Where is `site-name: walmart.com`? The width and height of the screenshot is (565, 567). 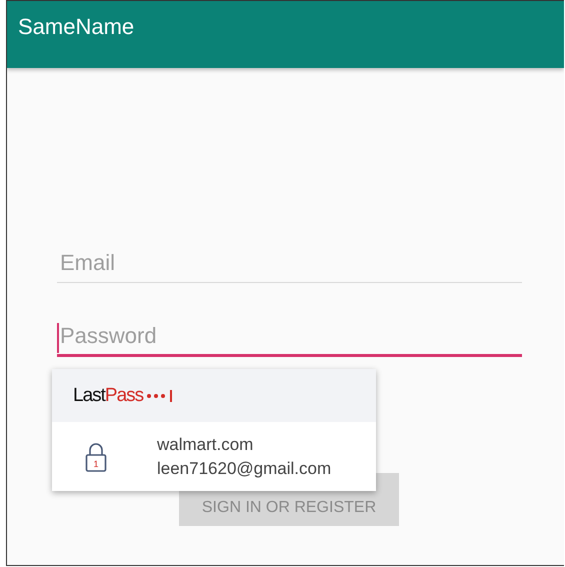
site-name: walmart.com is located at coordinates (205, 444).